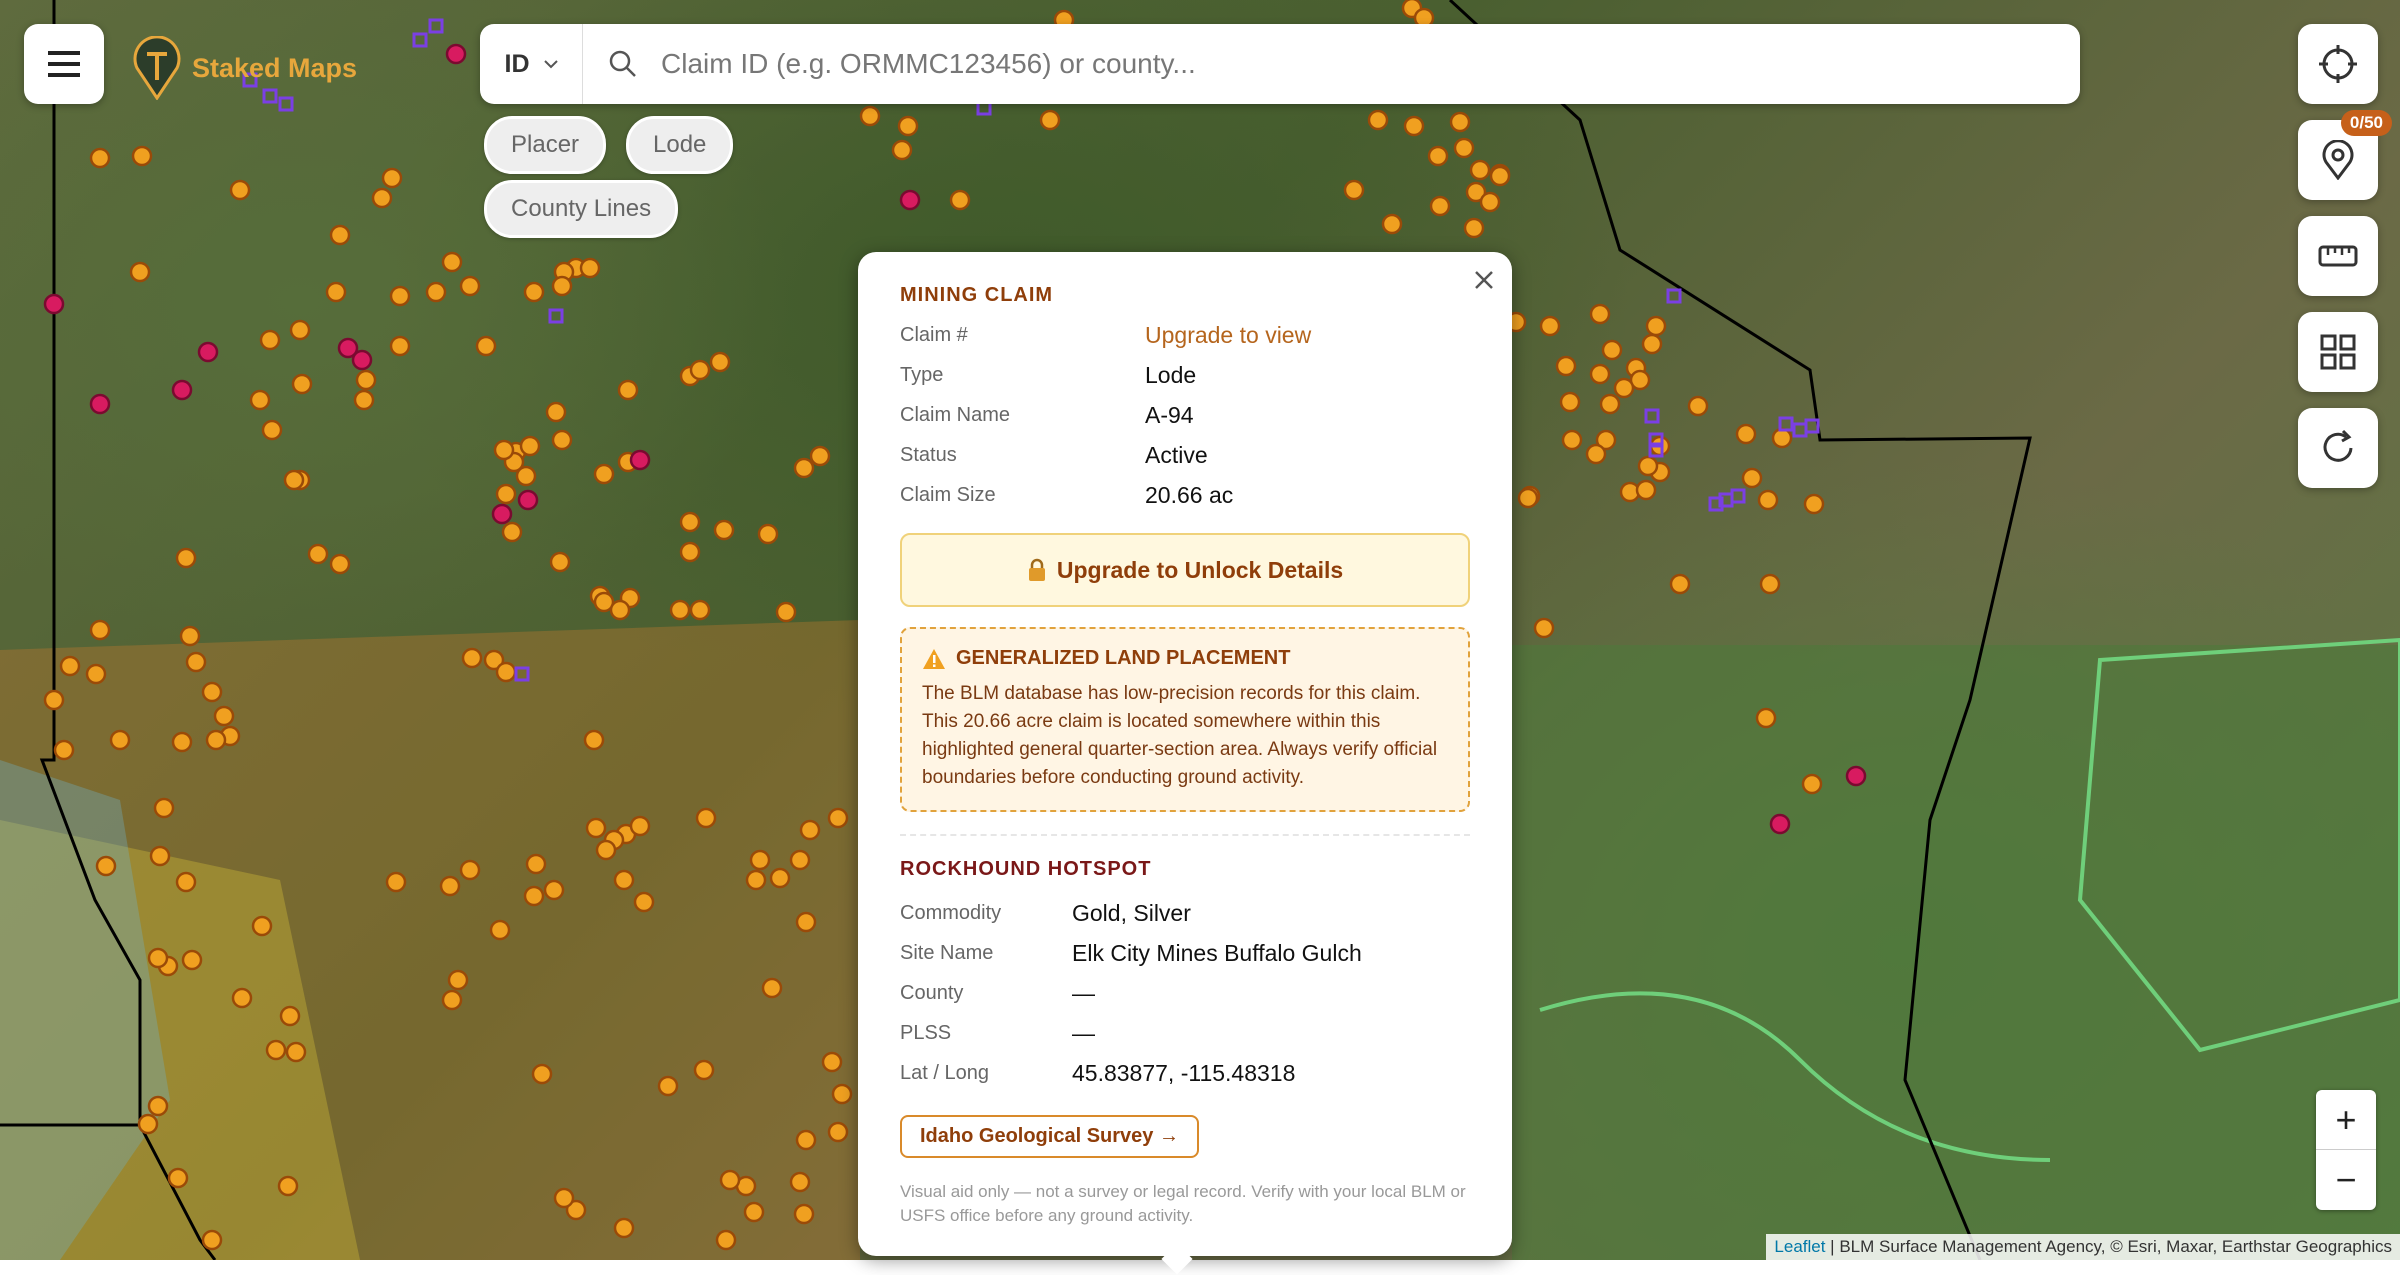  Describe the element at coordinates (1185, 570) in the screenshot. I see `upgrade-button: Upgrade to Unlock Details` at that location.